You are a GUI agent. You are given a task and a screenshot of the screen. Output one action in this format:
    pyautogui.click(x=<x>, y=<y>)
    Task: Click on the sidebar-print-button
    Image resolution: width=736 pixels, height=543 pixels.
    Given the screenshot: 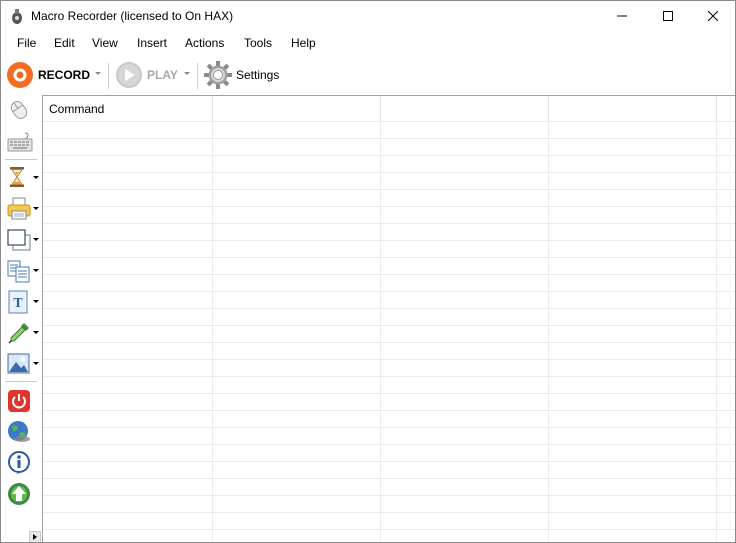 What is the action you would take?
    pyautogui.click(x=22, y=208)
    